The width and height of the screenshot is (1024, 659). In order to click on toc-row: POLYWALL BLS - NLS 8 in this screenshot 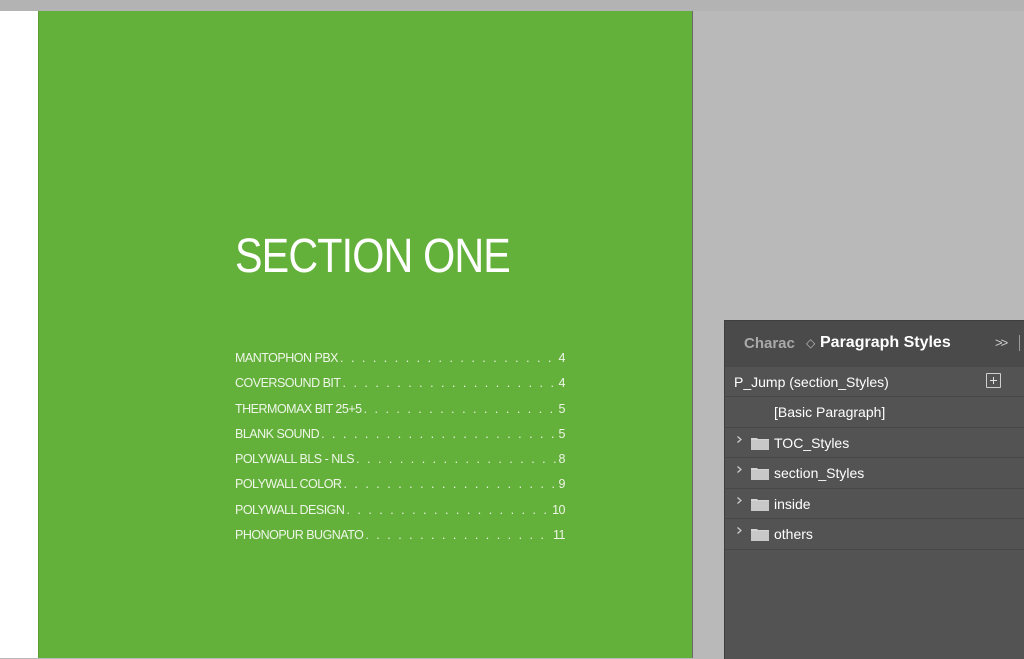, I will do `click(400, 464)`.